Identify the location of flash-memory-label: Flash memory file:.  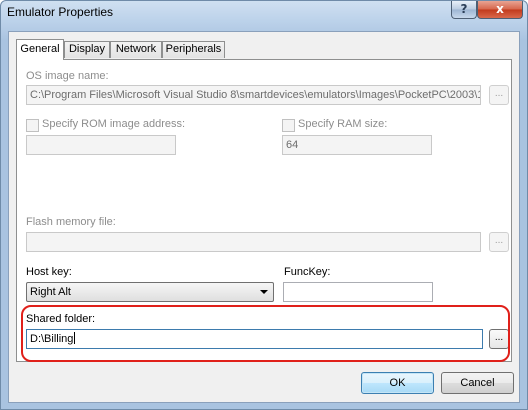
(71, 222).